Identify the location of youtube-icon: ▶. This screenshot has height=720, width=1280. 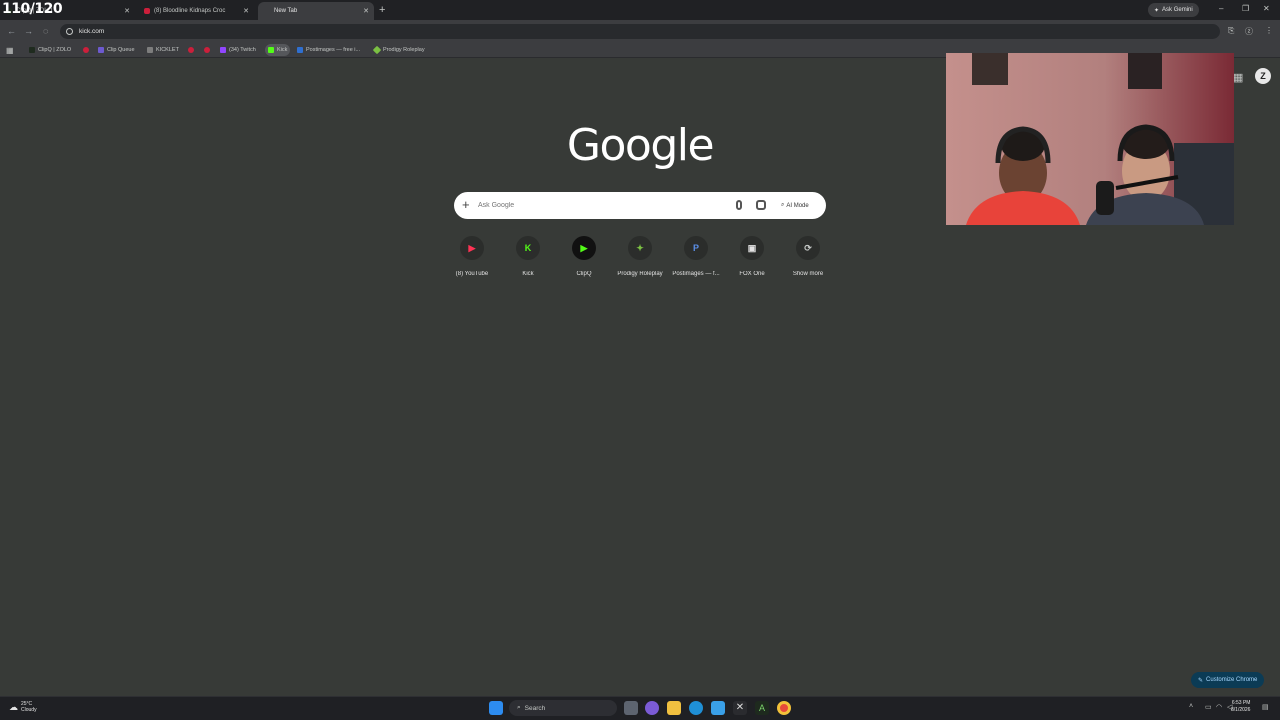
(472, 248).